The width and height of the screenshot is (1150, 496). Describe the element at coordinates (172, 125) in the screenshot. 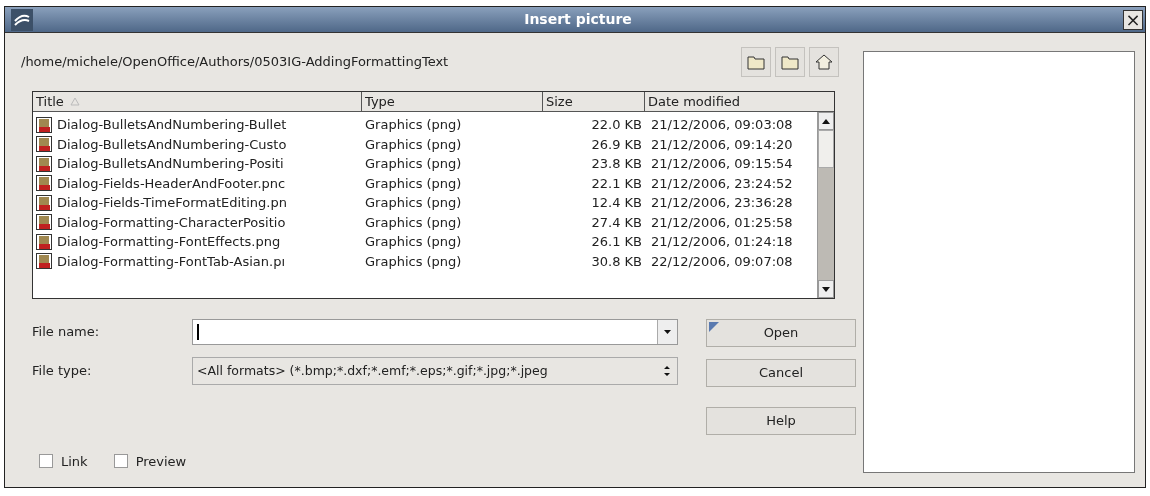

I see `file-name: Dialog-BulletsAndNumbering-Bullet` at that location.